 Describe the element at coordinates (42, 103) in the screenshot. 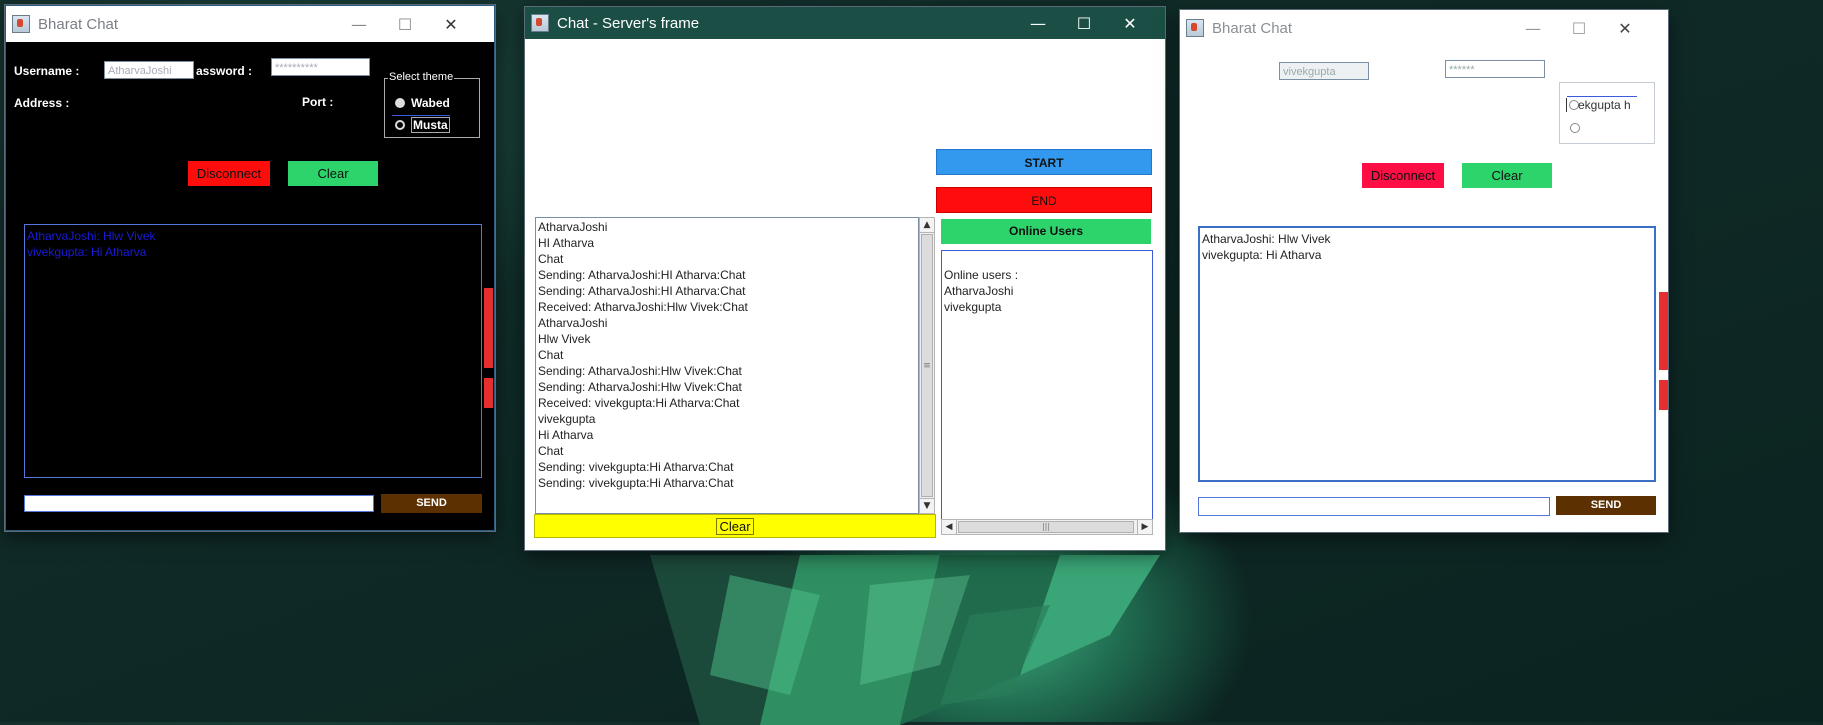

I see `address-label: Address :` at that location.